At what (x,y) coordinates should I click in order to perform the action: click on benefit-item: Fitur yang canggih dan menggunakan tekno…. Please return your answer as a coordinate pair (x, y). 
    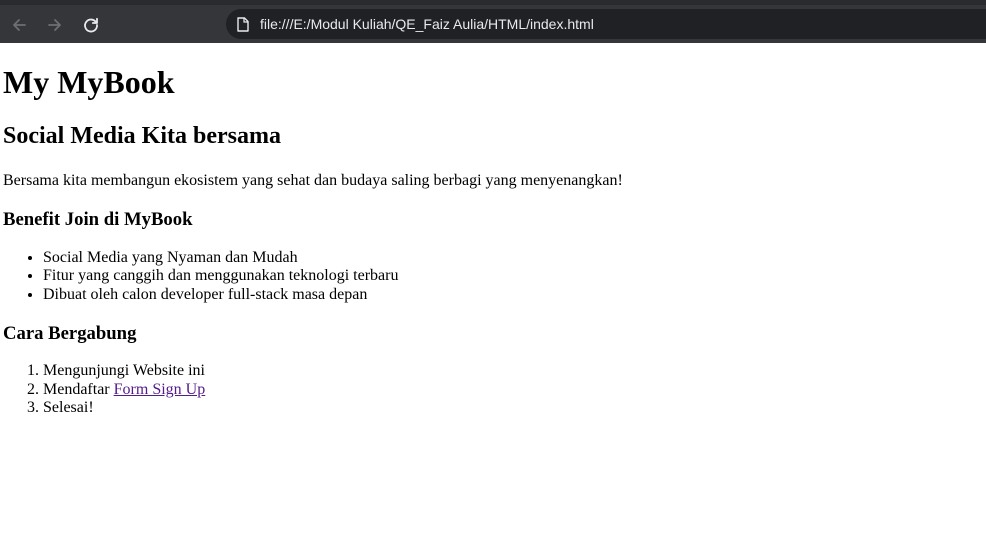
    Looking at the image, I should click on (513, 276).